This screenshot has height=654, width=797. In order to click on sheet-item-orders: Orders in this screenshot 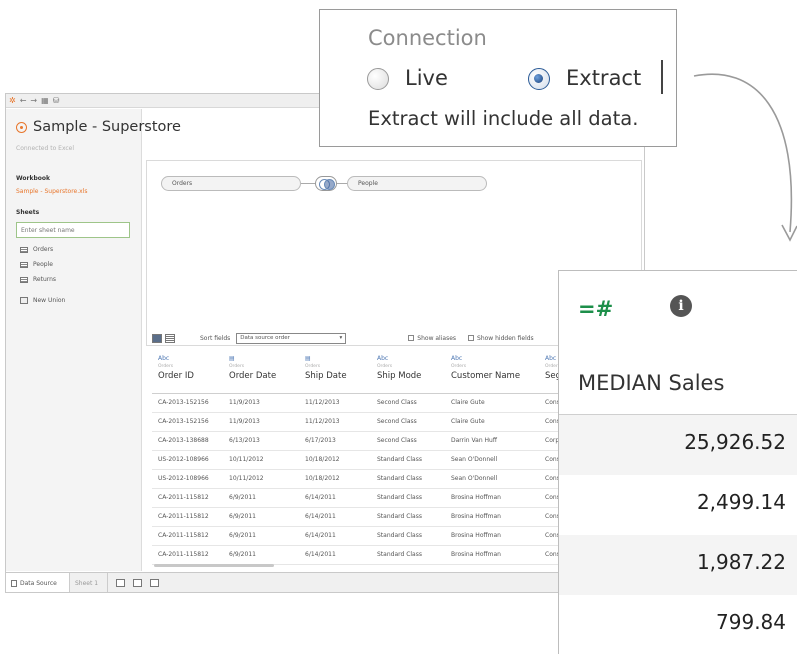, I will do `click(36, 249)`.